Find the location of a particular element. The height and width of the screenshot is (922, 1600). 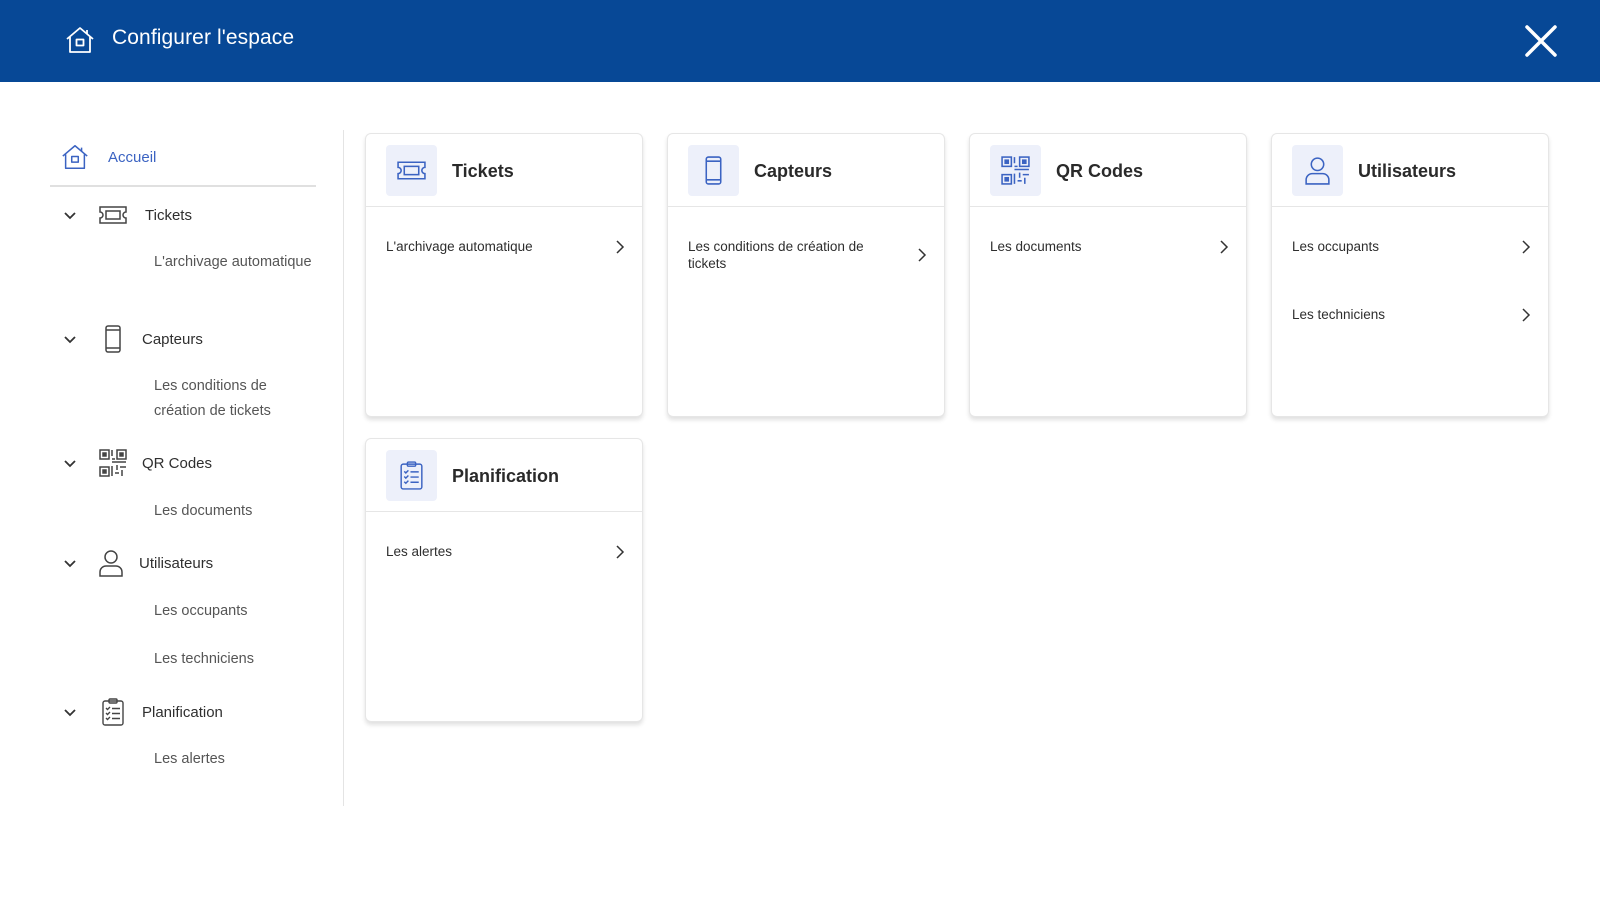

card-header: QR Codes is located at coordinates (1108, 170).